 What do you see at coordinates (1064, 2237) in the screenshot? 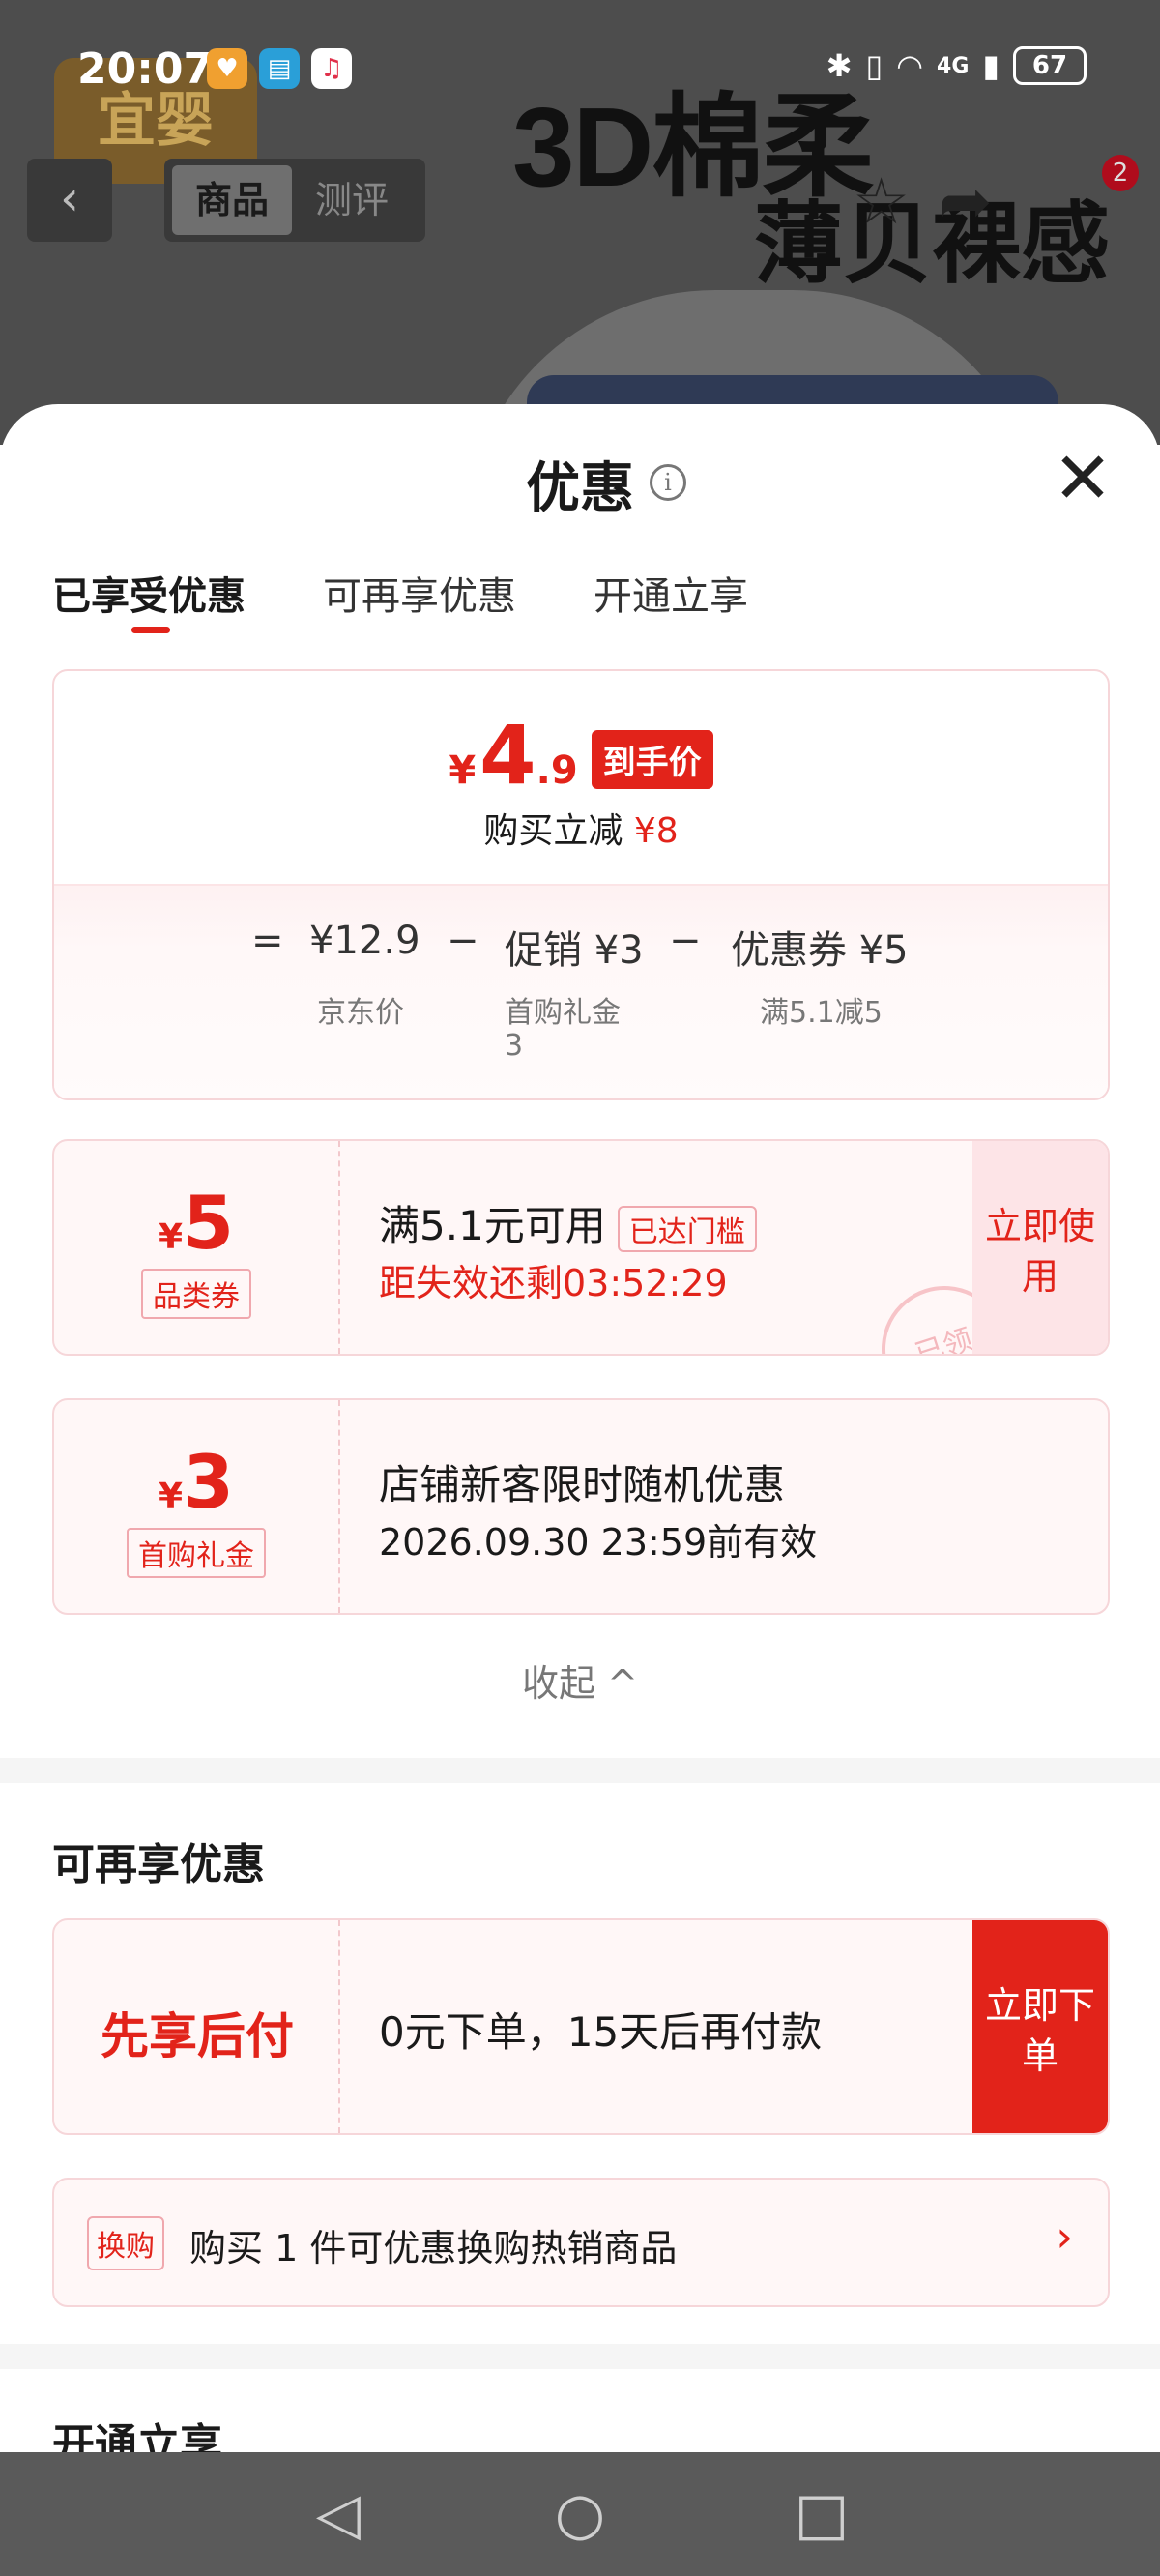
I see `chevron-right-icon: ›` at bounding box center [1064, 2237].